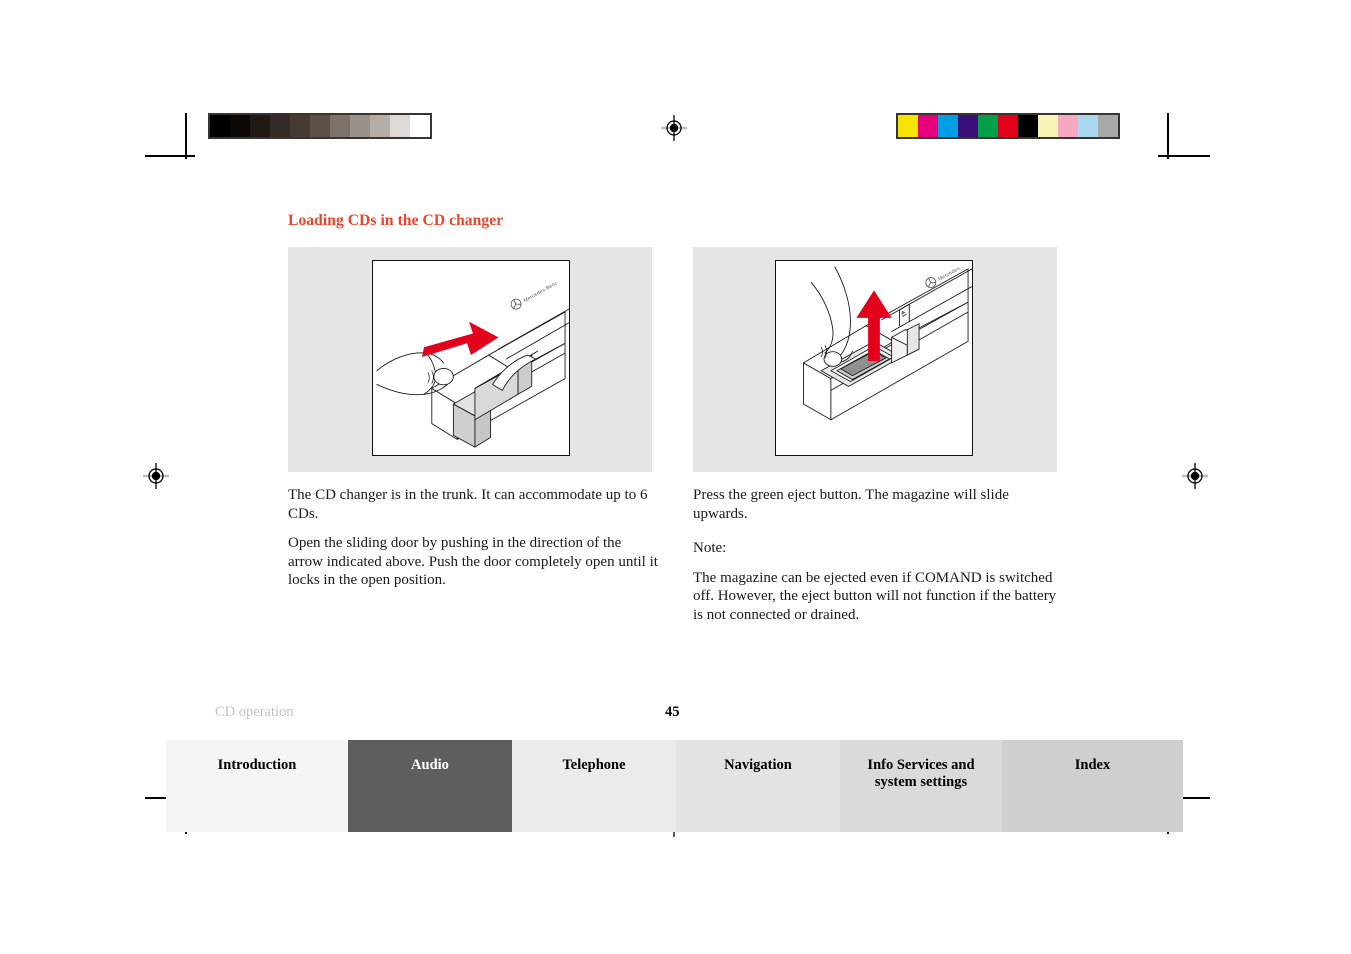 The height and width of the screenshot is (954, 1351). What do you see at coordinates (1092, 765) in the screenshot?
I see `tab-label: Index` at bounding box center [1092, 765].